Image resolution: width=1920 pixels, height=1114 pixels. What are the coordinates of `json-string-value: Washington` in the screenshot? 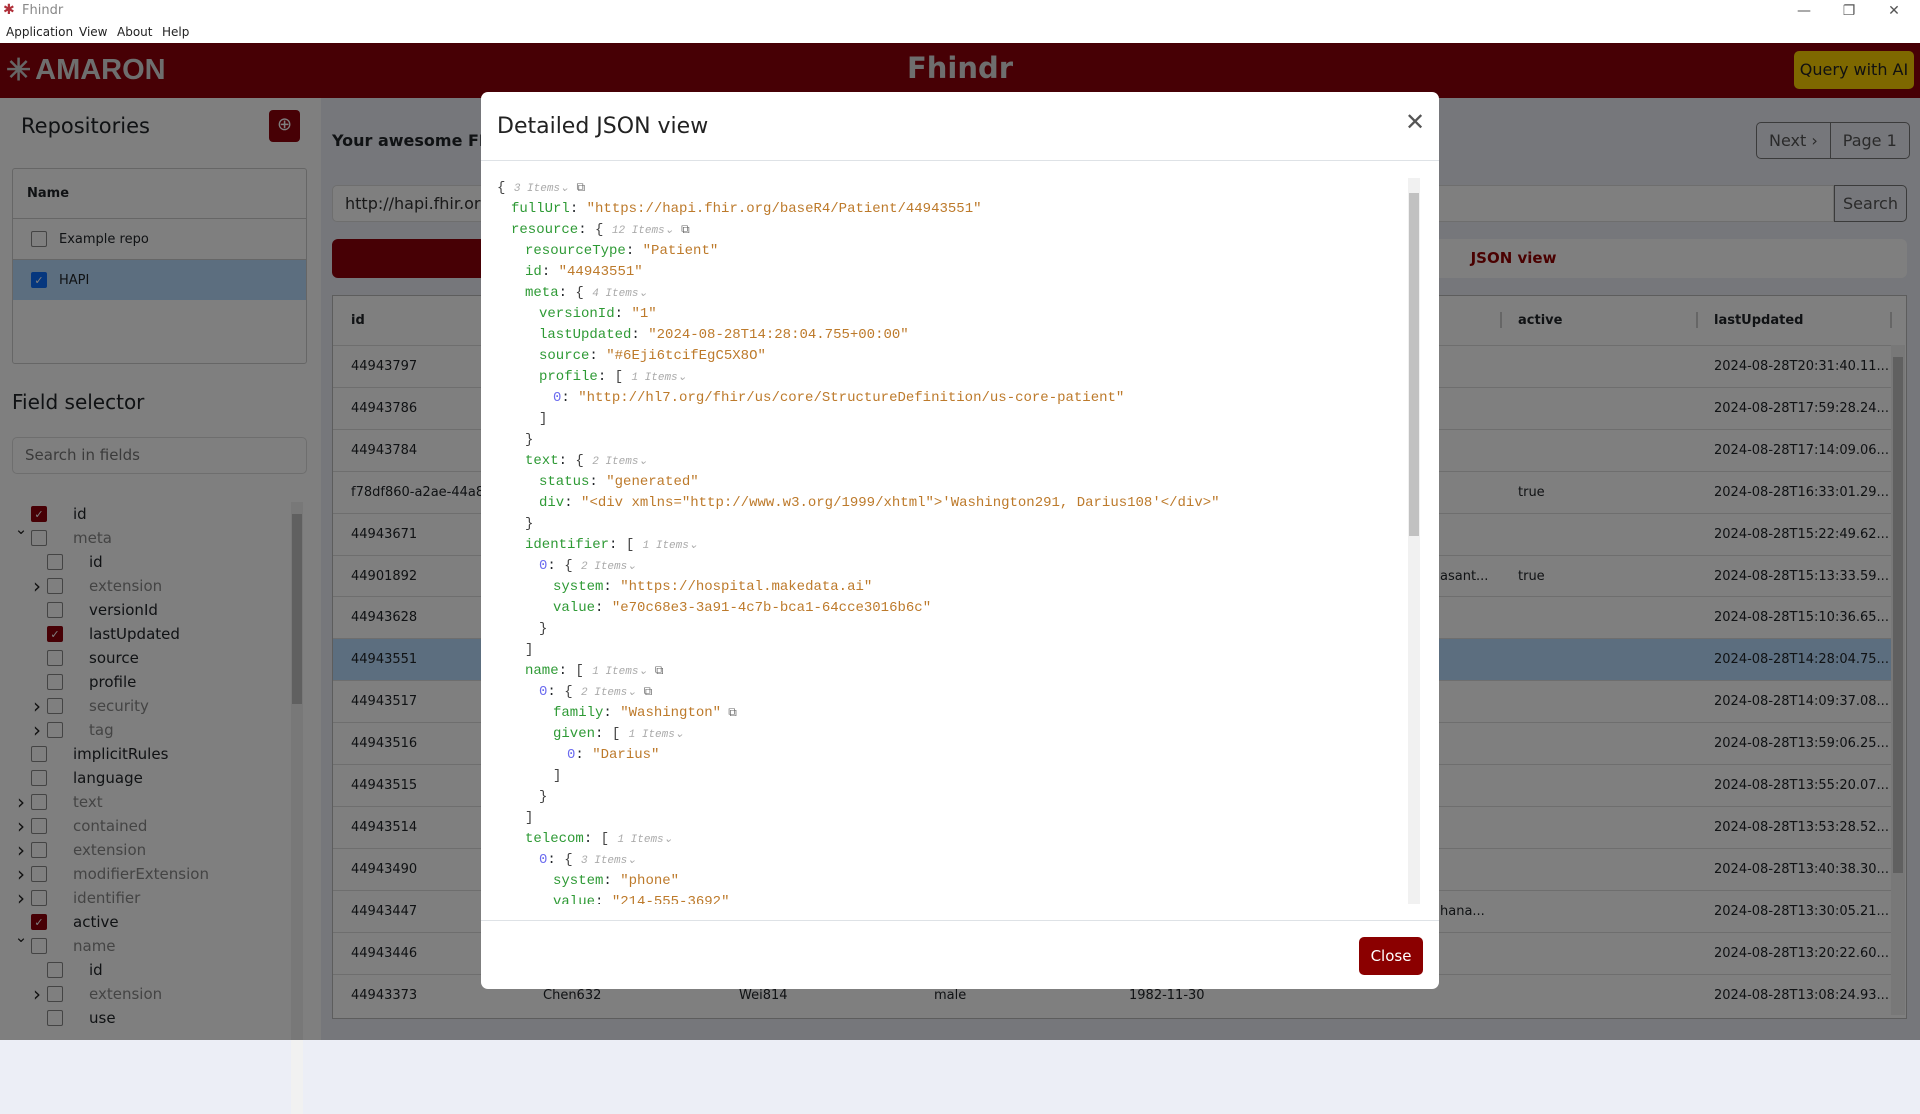 It's located at (670, 713).